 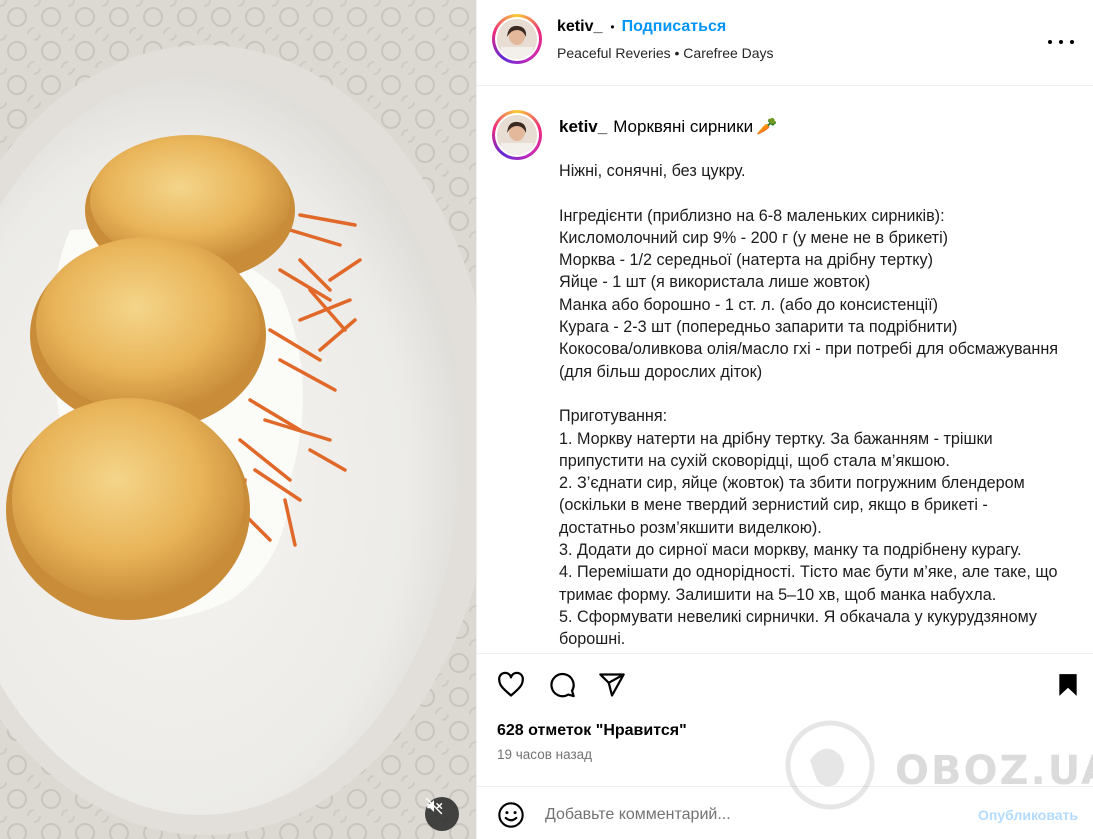 I want to click on follow-button: Подписаться, so click(x=674, y=27).